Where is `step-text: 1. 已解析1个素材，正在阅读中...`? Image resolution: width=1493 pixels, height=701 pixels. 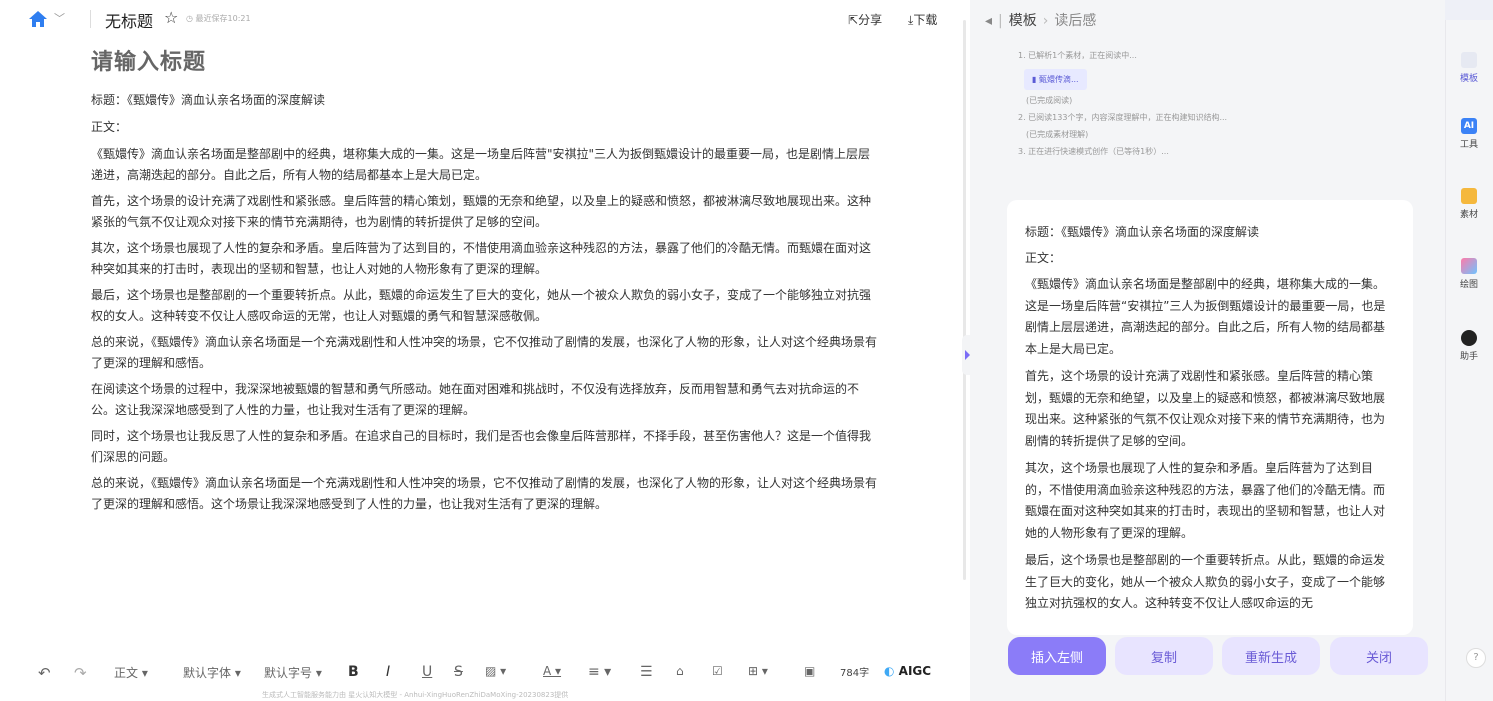
step-text: 1. 已解析1个素材，正在阅读中... is located at coordinates (1077, 55).